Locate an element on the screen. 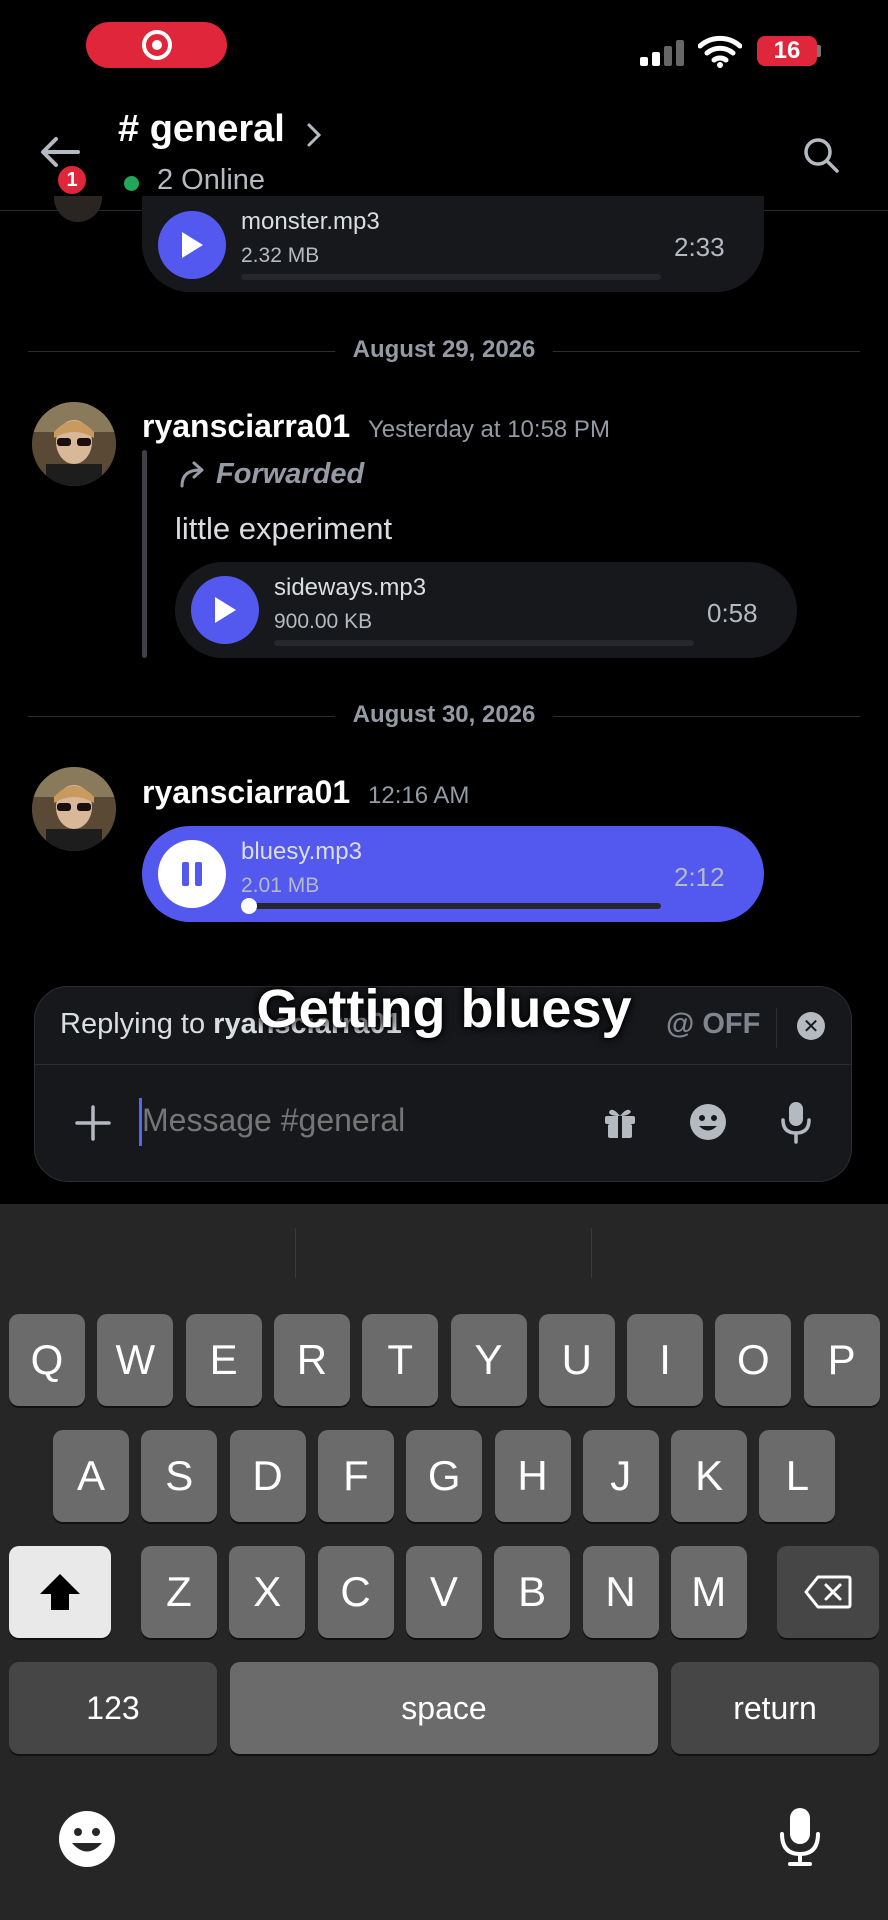 The image size is (888, 1920). cellular-signal-icon is located at coordinates (663, 53).